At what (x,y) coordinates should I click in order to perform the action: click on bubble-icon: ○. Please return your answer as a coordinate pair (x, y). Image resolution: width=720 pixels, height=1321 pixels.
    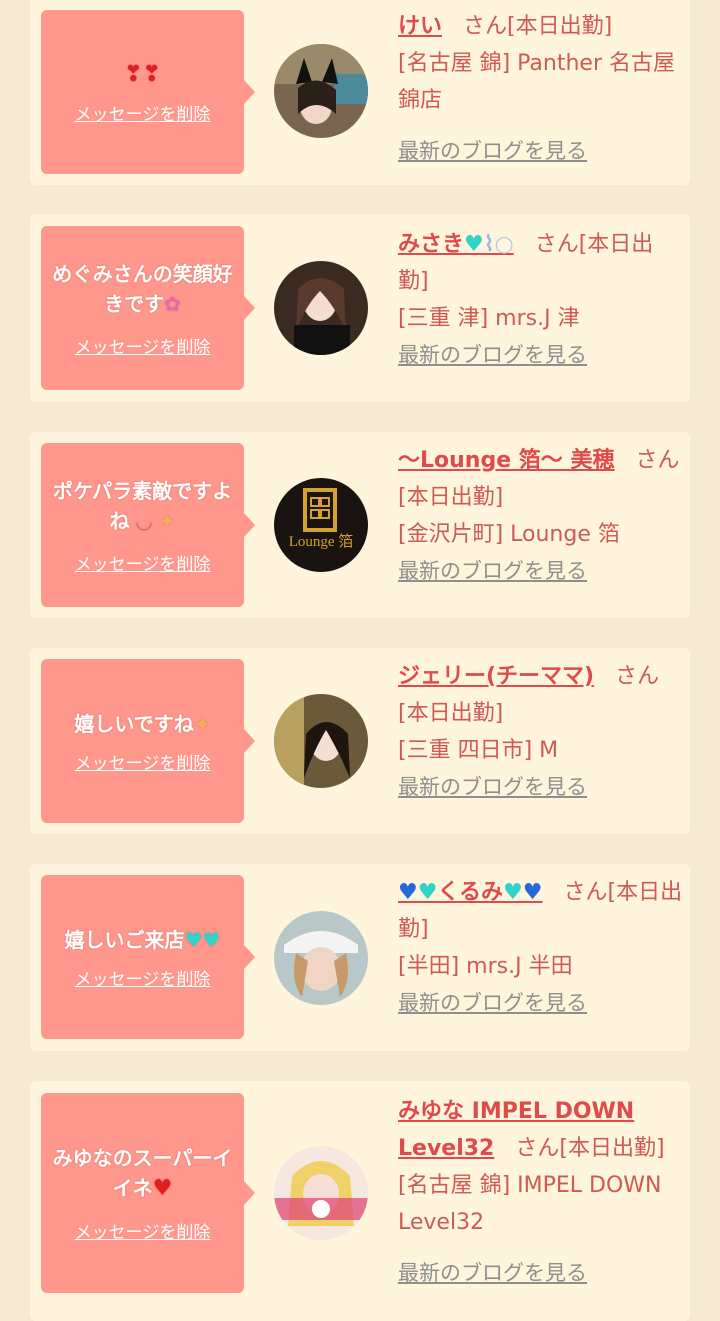
    Looking at the image, I should click on (504, 244).